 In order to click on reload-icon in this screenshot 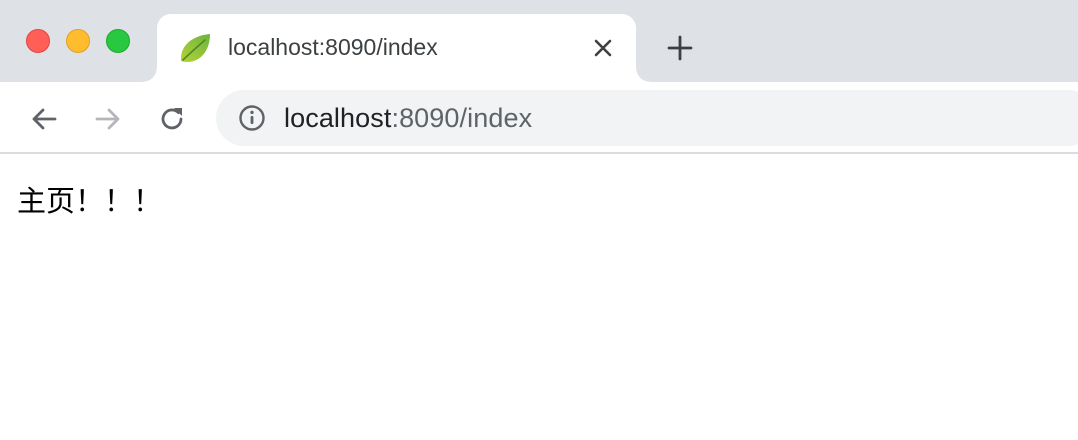, I will do `click(172, 119)`.